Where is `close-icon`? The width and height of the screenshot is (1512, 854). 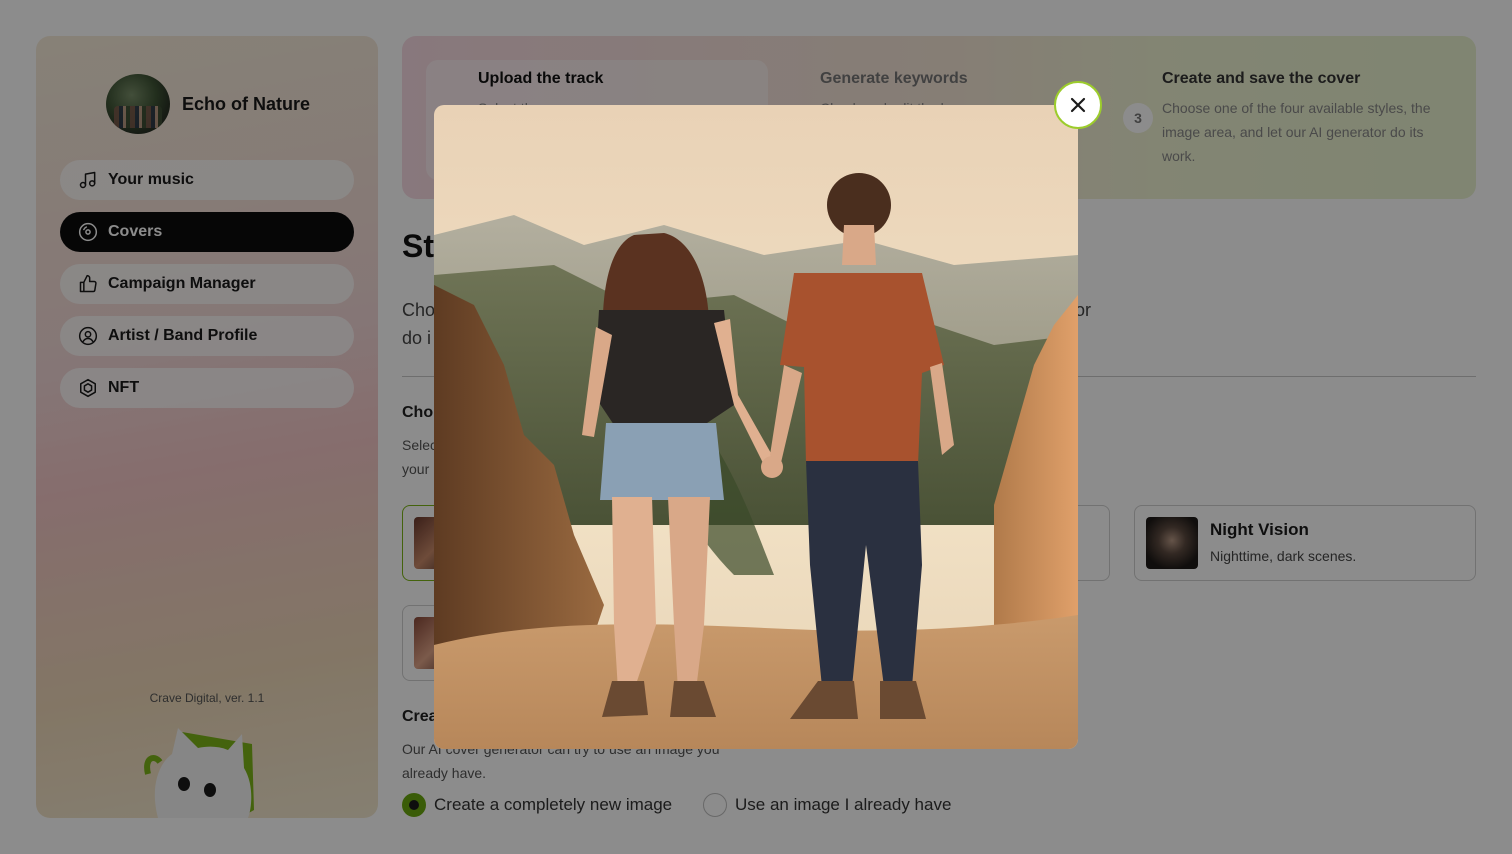 close-icon is located at coordinates (1078, 105).